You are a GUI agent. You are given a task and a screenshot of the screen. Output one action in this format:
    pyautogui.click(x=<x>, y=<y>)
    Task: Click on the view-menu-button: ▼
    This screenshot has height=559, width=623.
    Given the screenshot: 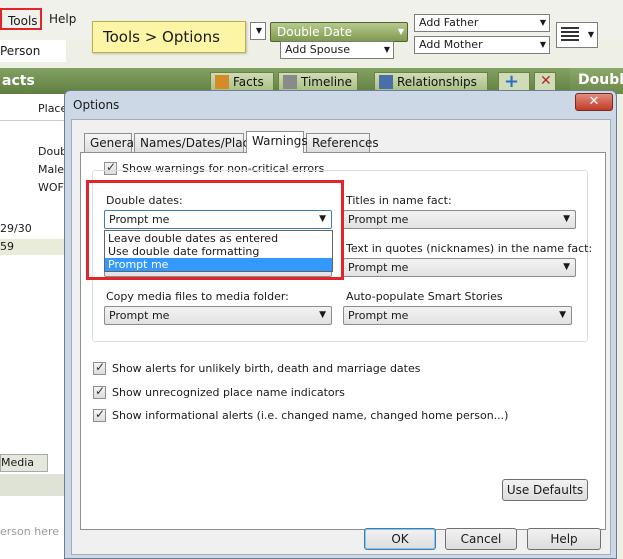 What is the action you would take?
    pyautogui.click(x=577, y=35)
    